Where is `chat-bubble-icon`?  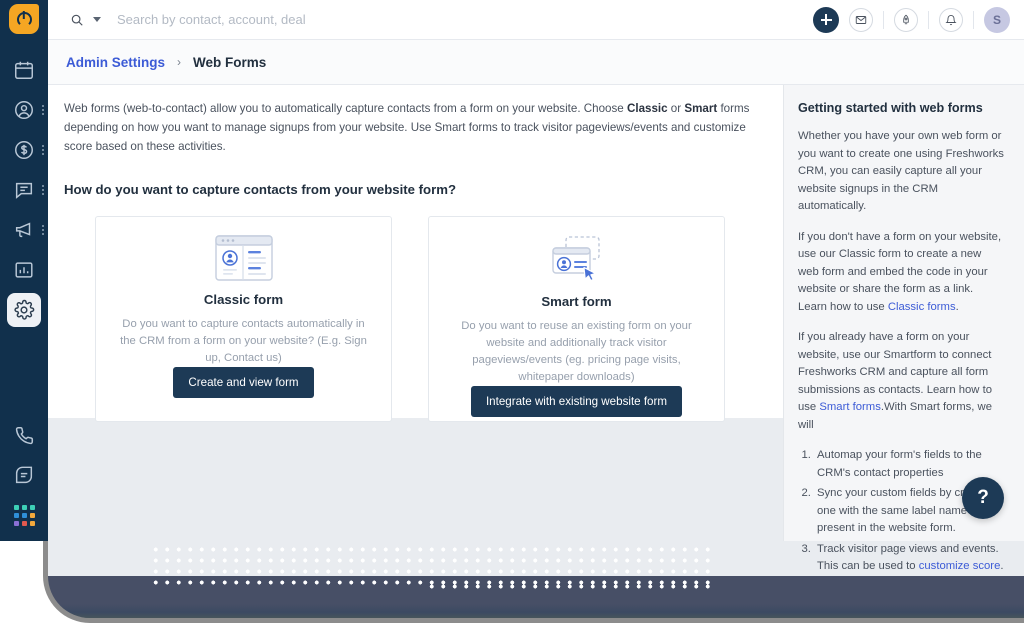 chat-bubble-icon is located at coordinates (24, 190).